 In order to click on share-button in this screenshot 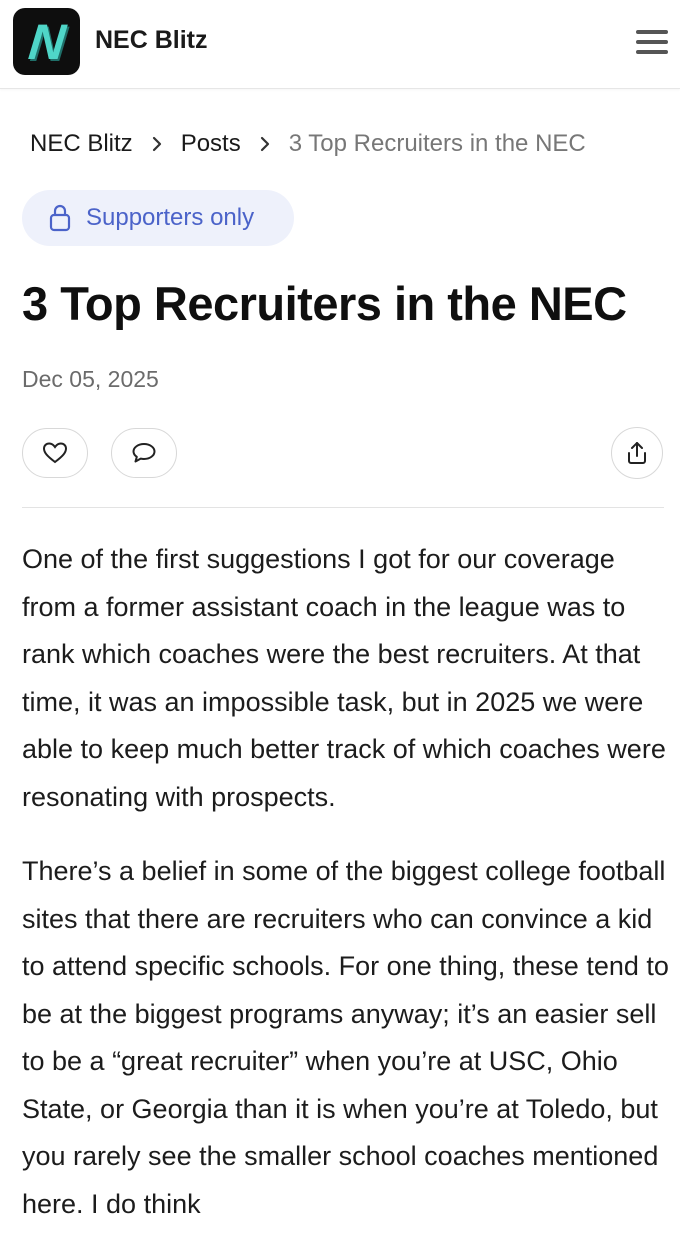, I will do `click(637, 453)`.